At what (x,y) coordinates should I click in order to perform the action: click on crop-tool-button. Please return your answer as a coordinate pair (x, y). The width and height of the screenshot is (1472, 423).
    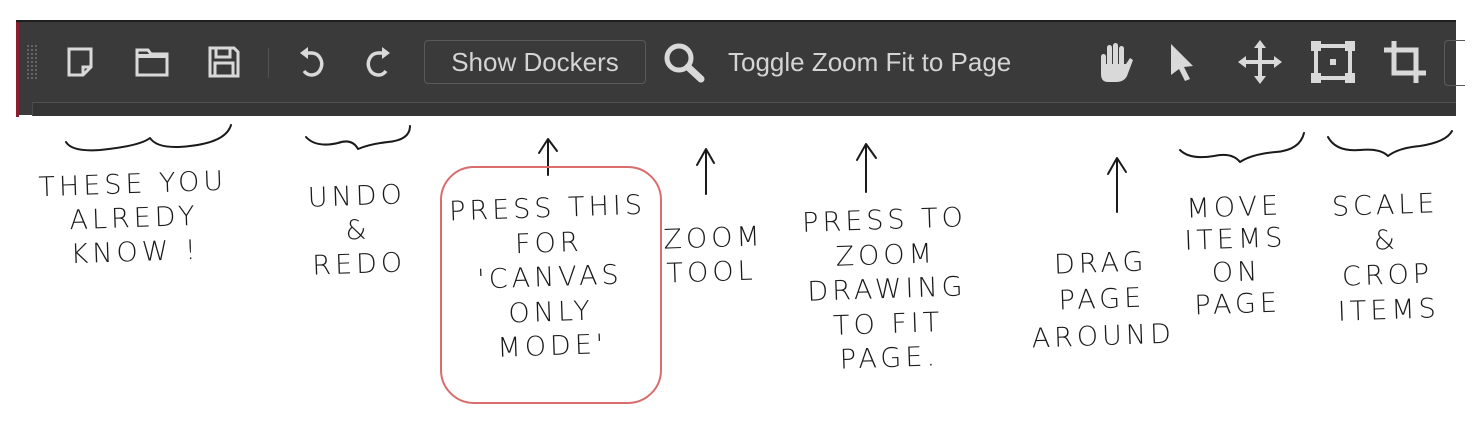
    Looking at the image, I should click on (1405, 62).